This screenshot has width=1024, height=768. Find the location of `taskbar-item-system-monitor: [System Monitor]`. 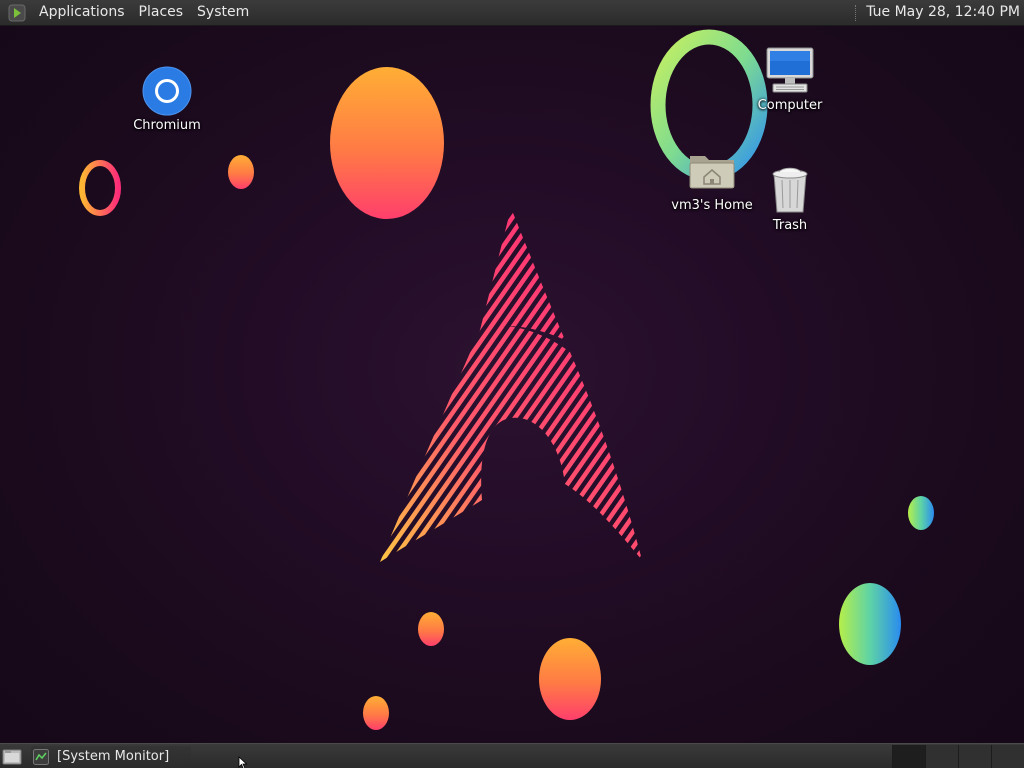

taskbar-item-system-monitor: [System Monitor] is located at coordinates (111, 756).